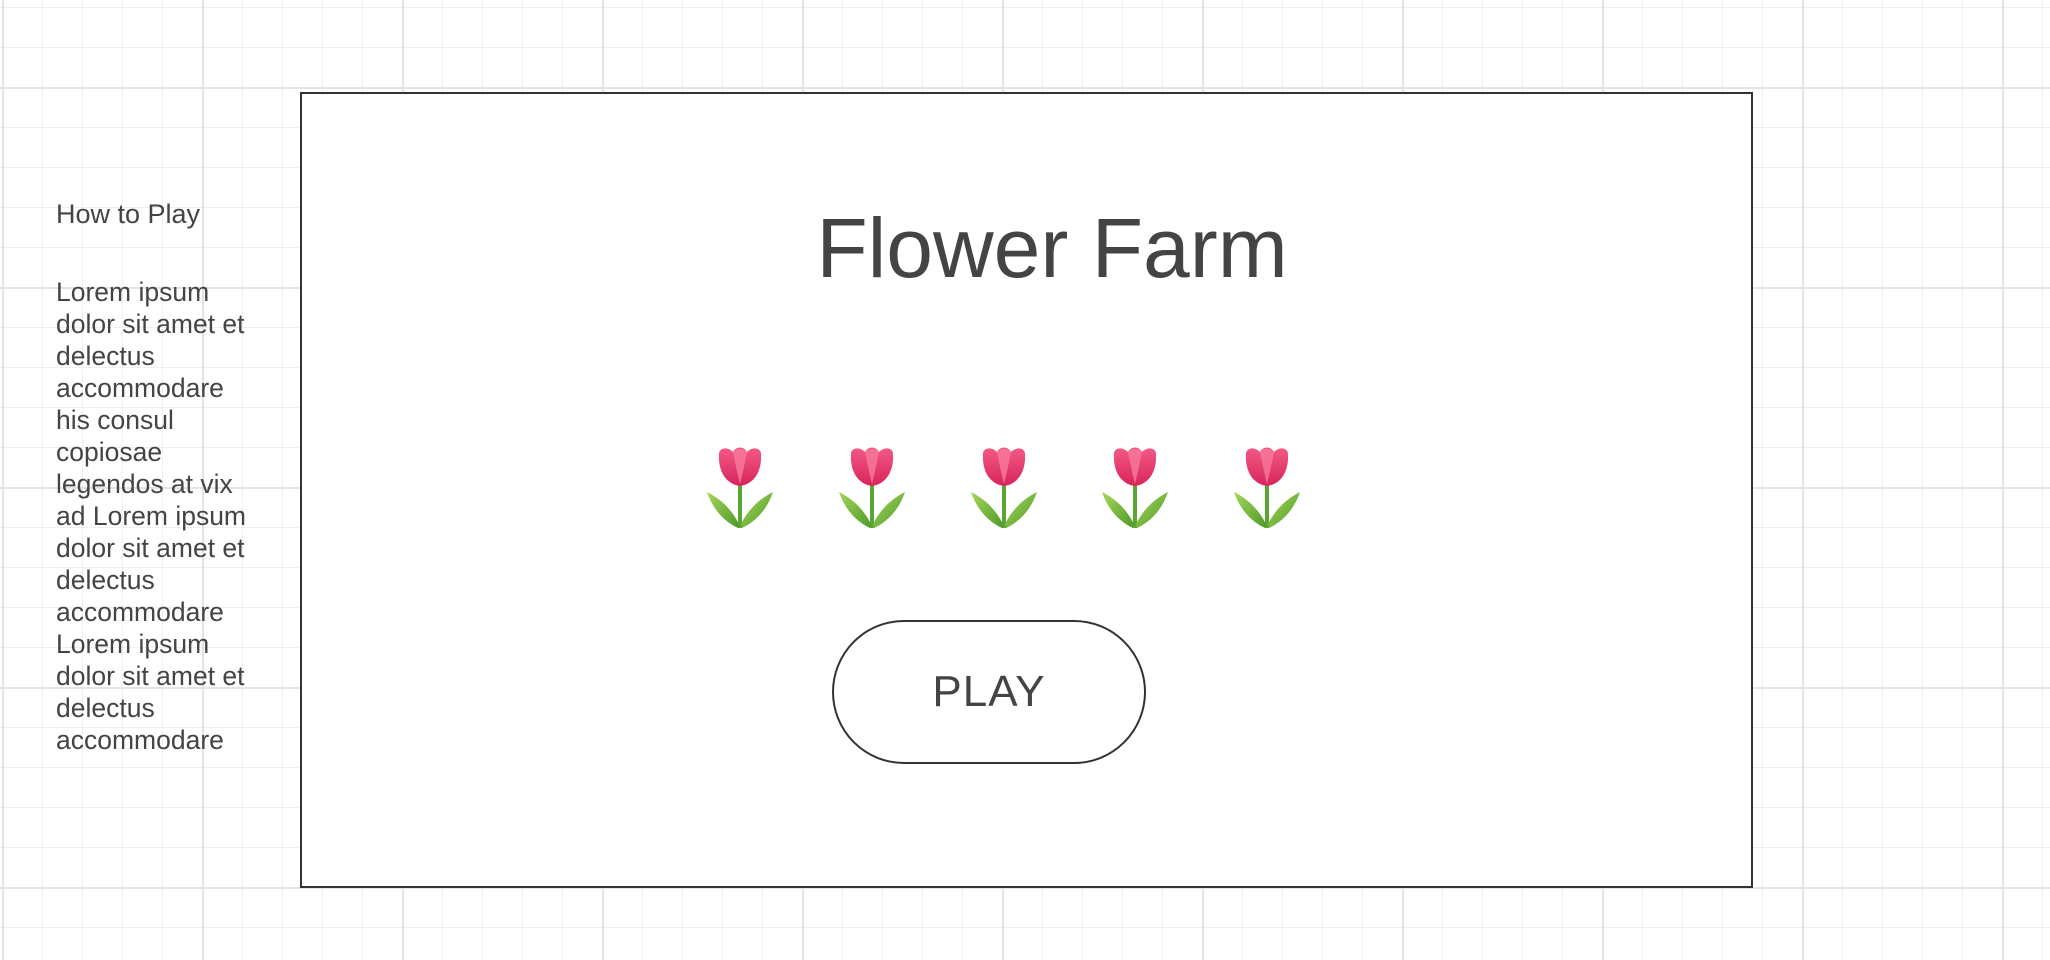  I want to click on game-title: Flower Farm, so click(1052, 248).